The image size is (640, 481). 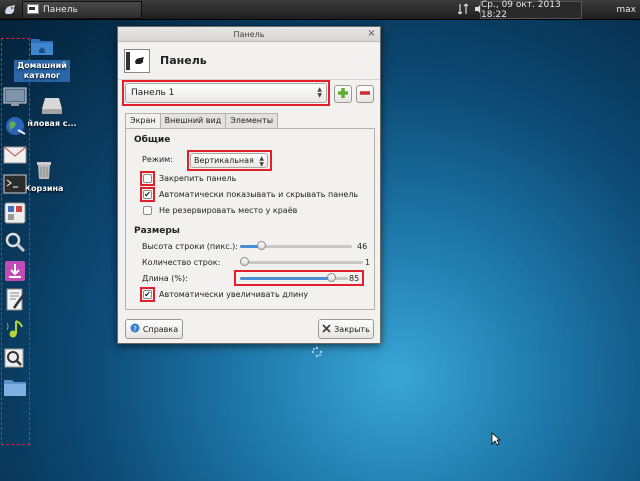 I want to click on slider-fill, so click(x=286, y=278).